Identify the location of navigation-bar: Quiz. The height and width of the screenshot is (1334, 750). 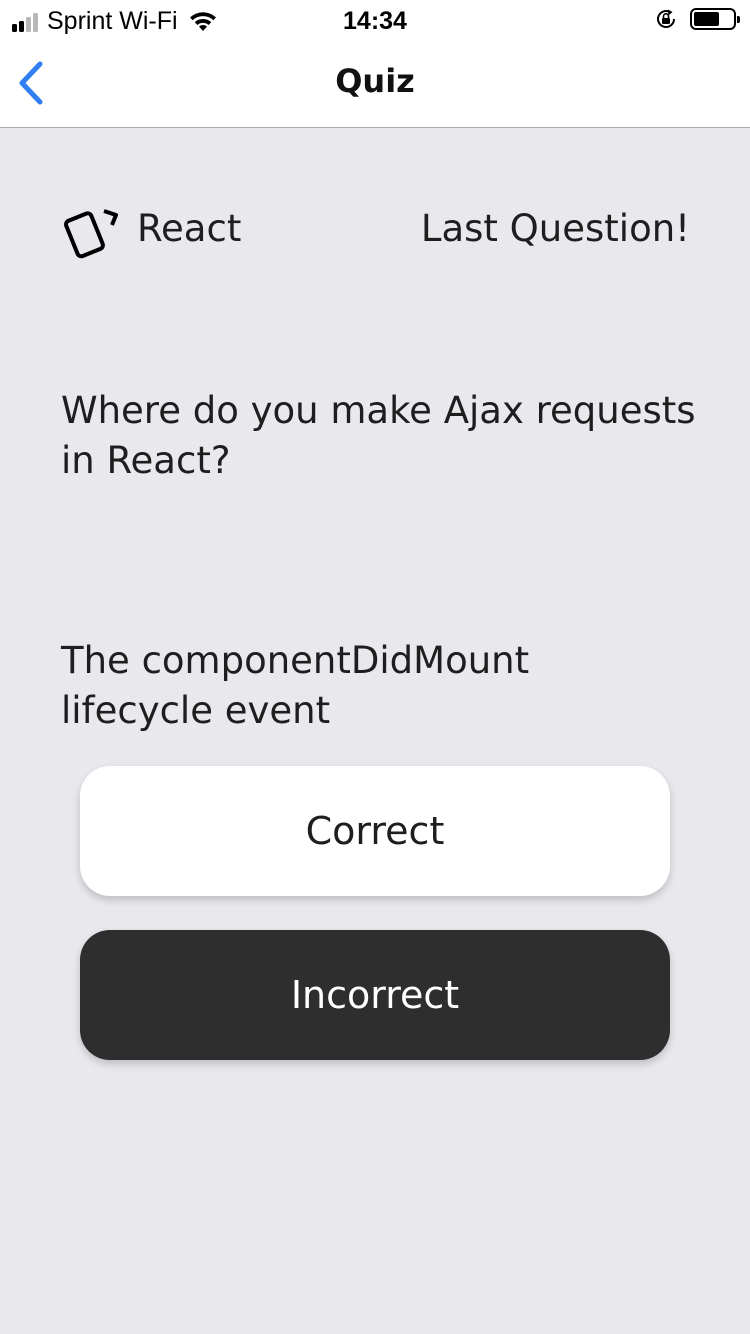
(375, 84).